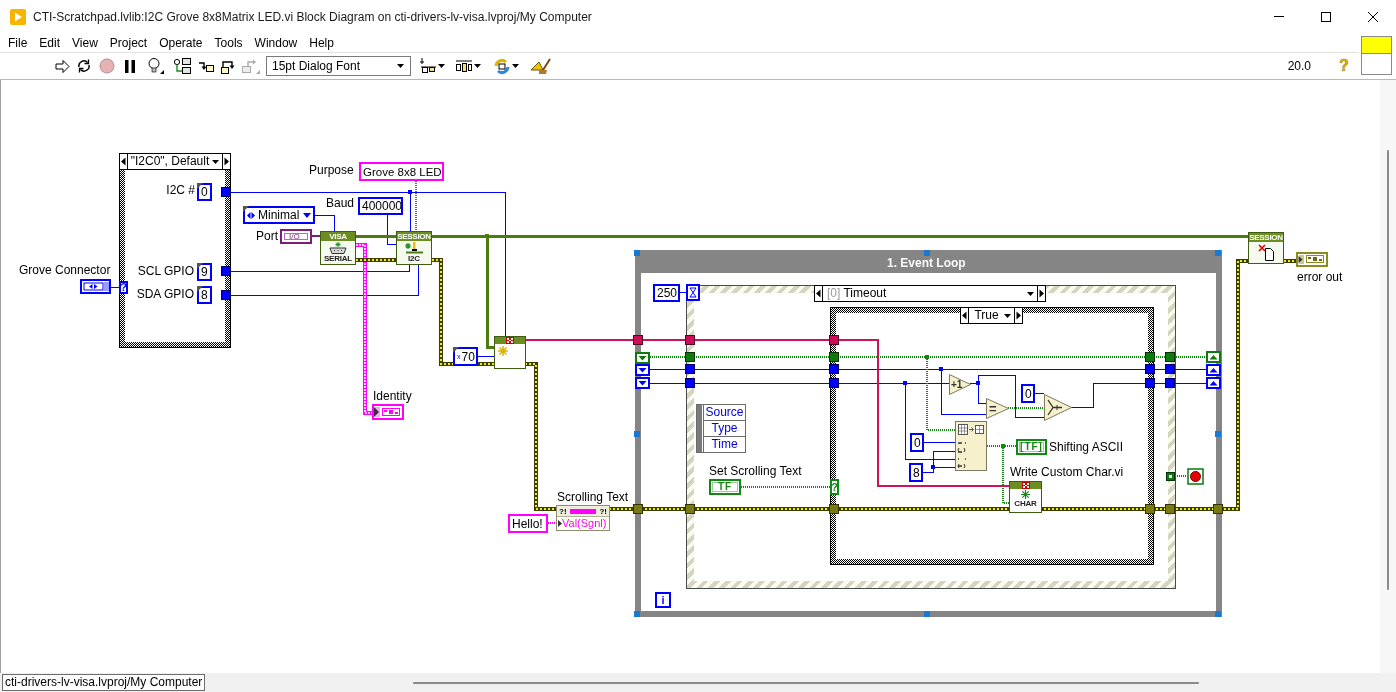 This screenshot has height=692, width=1396. What do you see at coordinates (414, 248) in the screenshot?
I see `asterisk-bar-icon` at bounding box center [414, 248].